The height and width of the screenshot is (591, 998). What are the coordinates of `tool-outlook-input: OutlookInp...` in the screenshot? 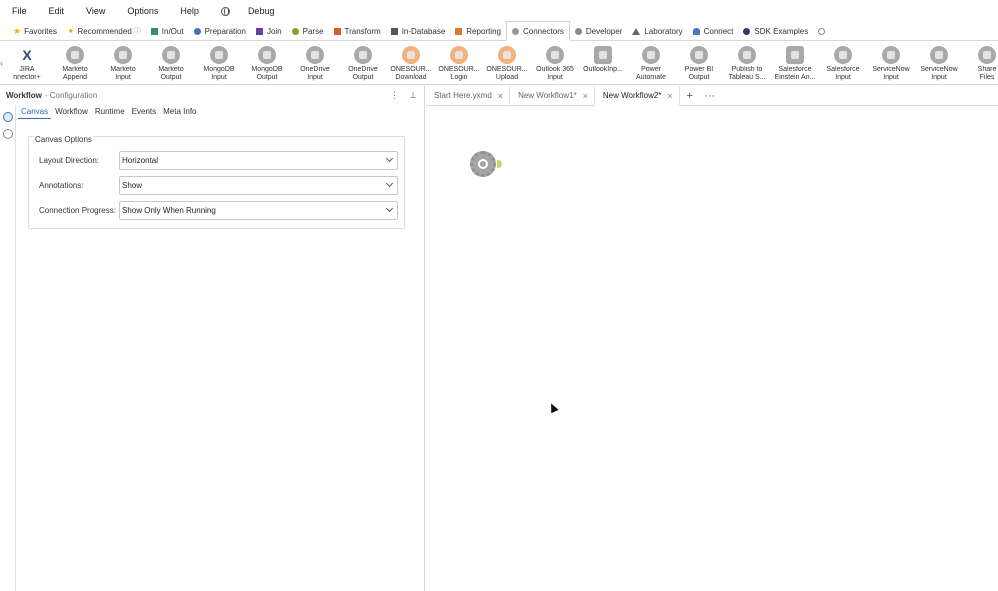 It's located at (603, 63).